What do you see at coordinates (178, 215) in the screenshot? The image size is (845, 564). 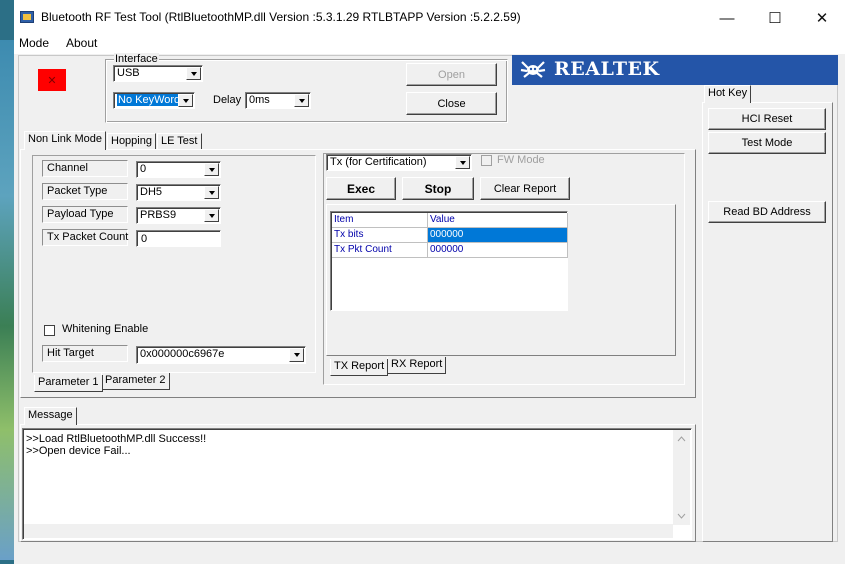 I see `payload-type-select: PRBS9` at bounding box center [178, 215].